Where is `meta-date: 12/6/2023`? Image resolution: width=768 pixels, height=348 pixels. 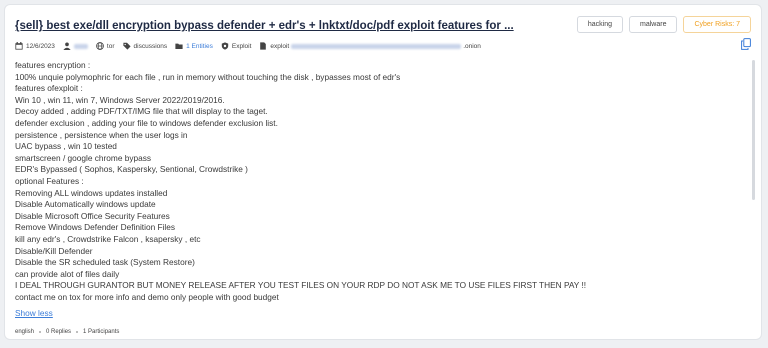
meta-date: 12/6/2023 is located at coordinates (35, 46).